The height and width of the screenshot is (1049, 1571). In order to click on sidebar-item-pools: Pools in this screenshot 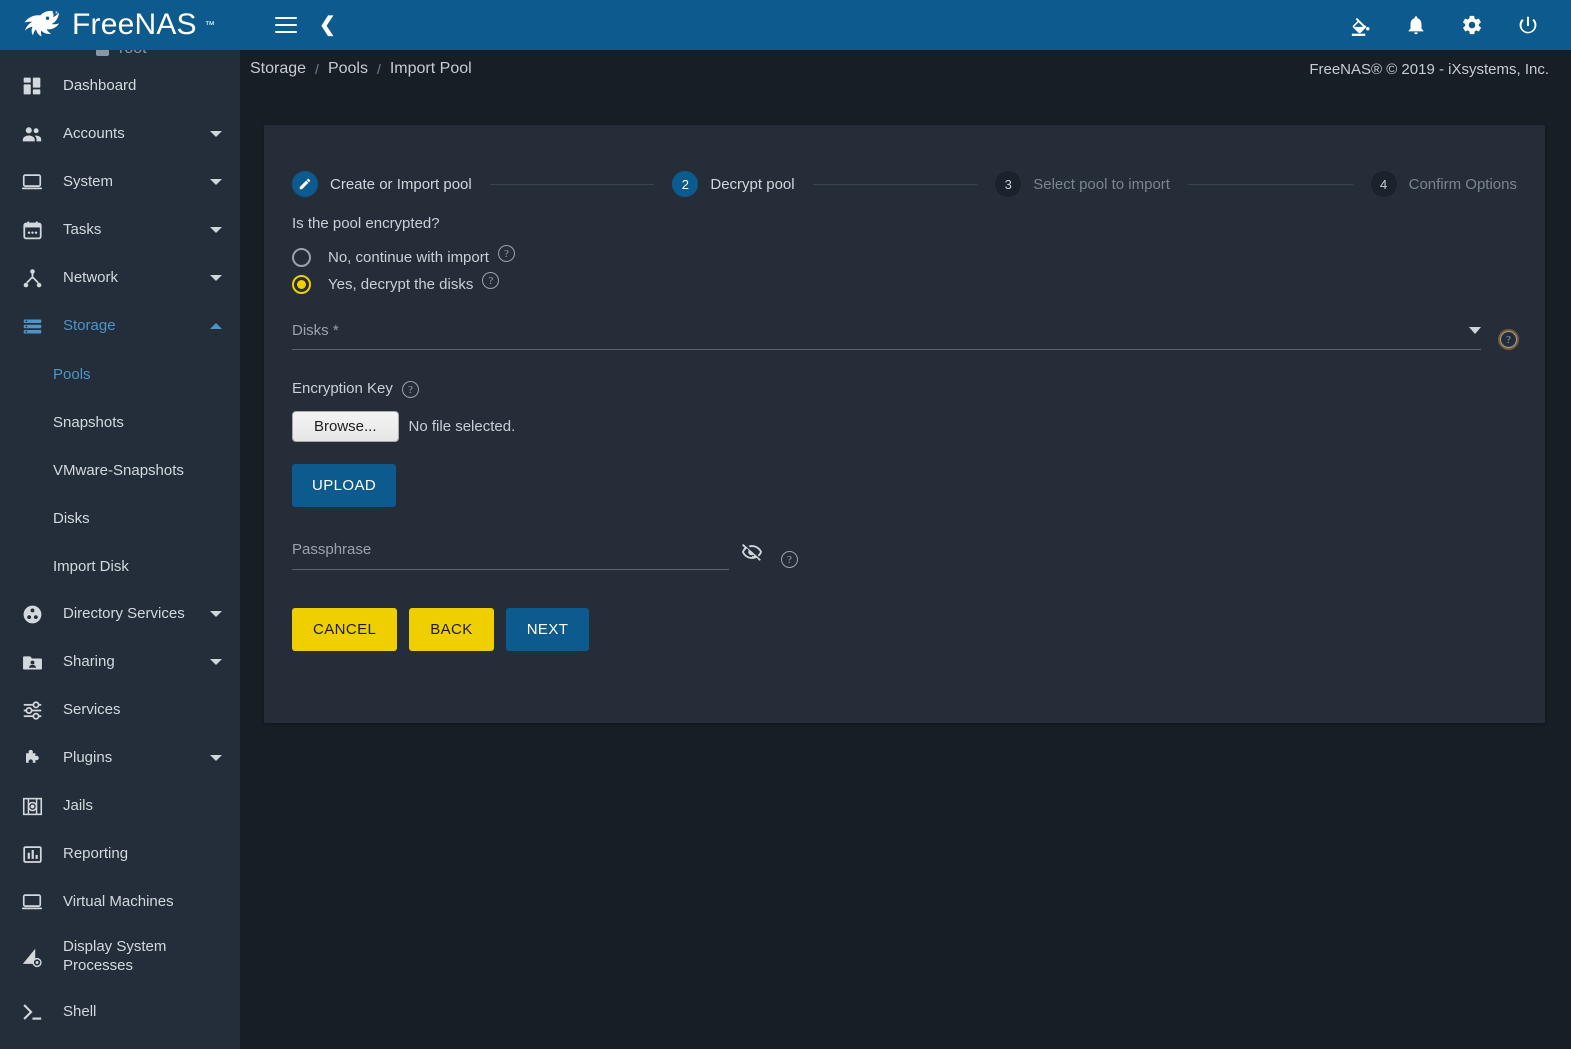, I will do `click(120, 374)`.